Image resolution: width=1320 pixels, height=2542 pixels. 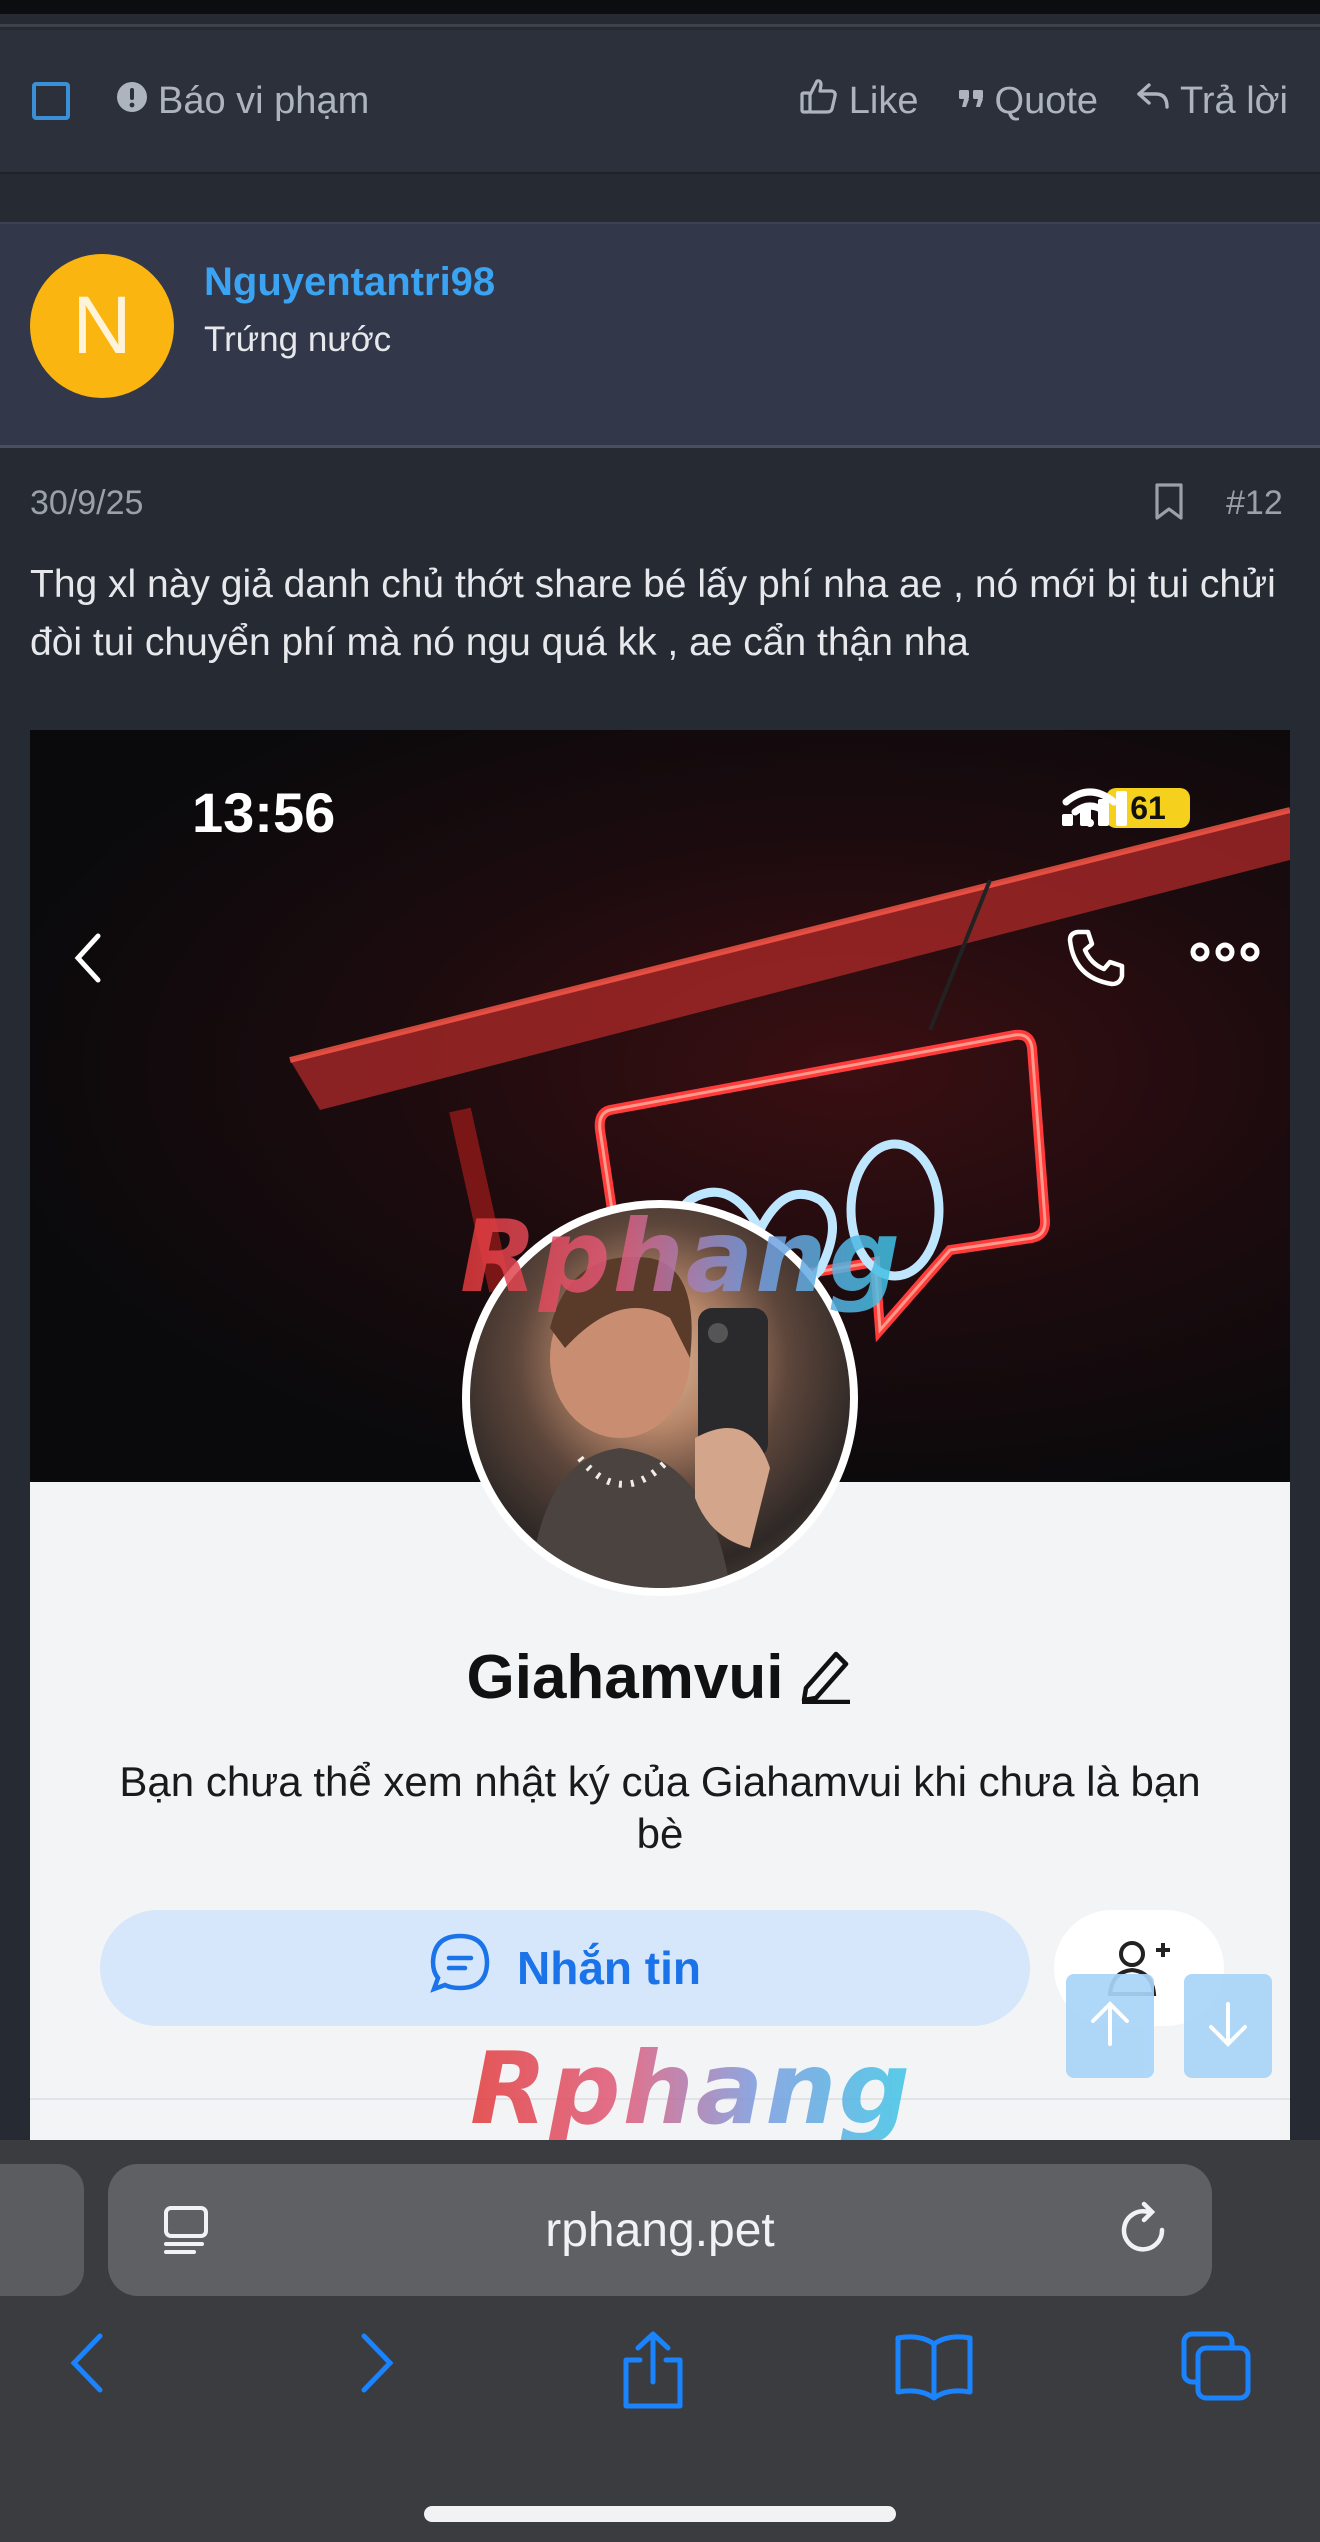 What do you see at coordinates (625, 1677) in the screenshot?
I see `profile-name-text: Giahamvui` at bounding box center [625, 1677].